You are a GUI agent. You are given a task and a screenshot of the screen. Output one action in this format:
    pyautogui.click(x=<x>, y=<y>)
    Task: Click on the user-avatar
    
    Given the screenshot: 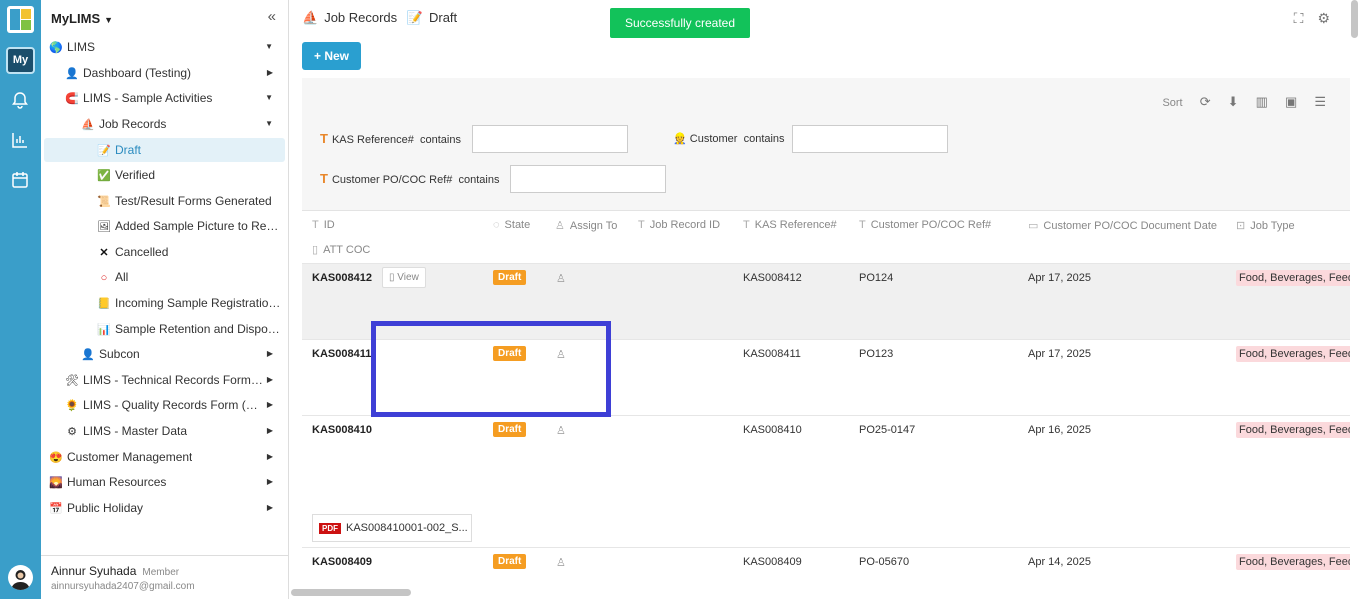 What is the action you would take?
    pyautogui.click(x=20, y=577)
    